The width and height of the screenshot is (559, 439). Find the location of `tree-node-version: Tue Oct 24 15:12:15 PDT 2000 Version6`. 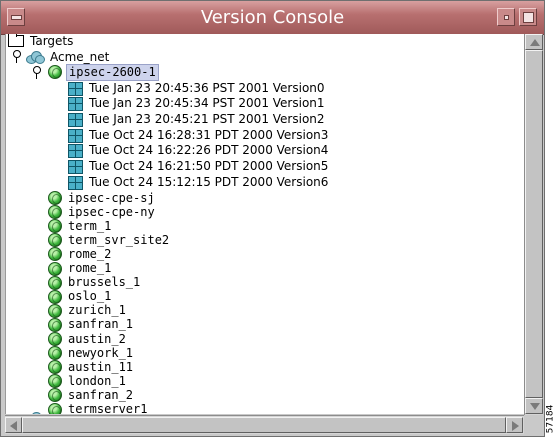

tree-node-version: Tue Oct 24 15:12:15 PDT 2000 Version6 is located at coordinates (199, 182).